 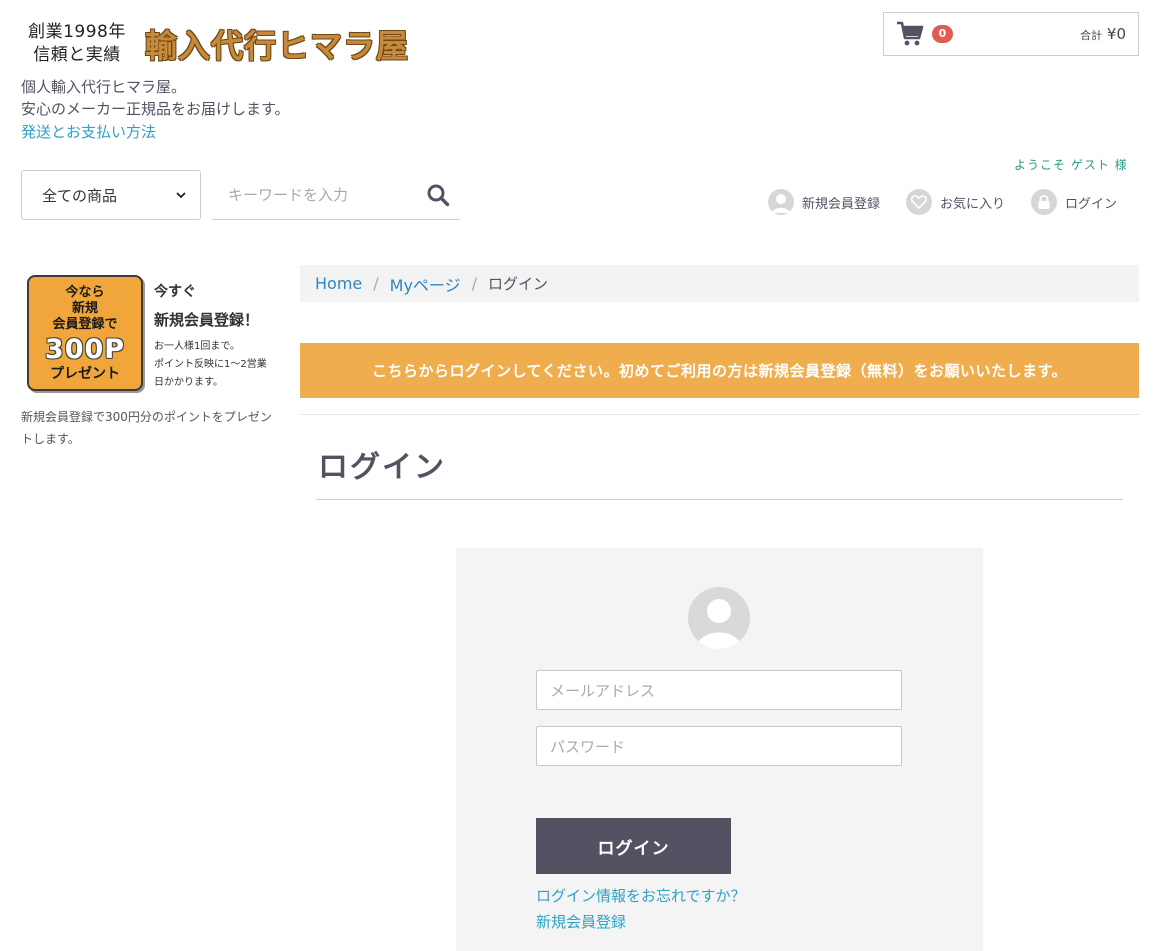 What do you see at coordinates (1044, 202) in the screenshot?
I see `lock-icon` at bounding box center [1044, 202].